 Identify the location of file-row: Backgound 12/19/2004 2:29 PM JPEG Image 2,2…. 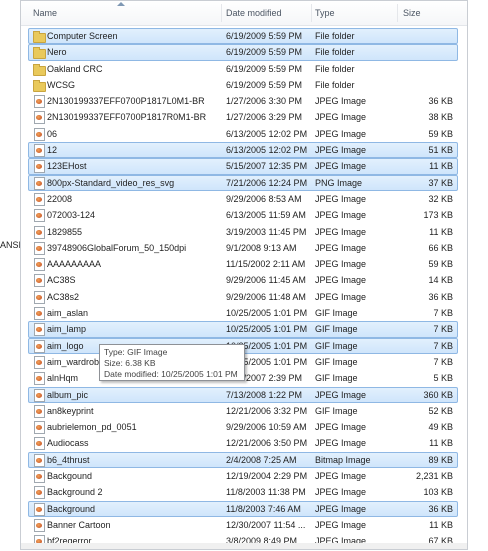
(244, 476).